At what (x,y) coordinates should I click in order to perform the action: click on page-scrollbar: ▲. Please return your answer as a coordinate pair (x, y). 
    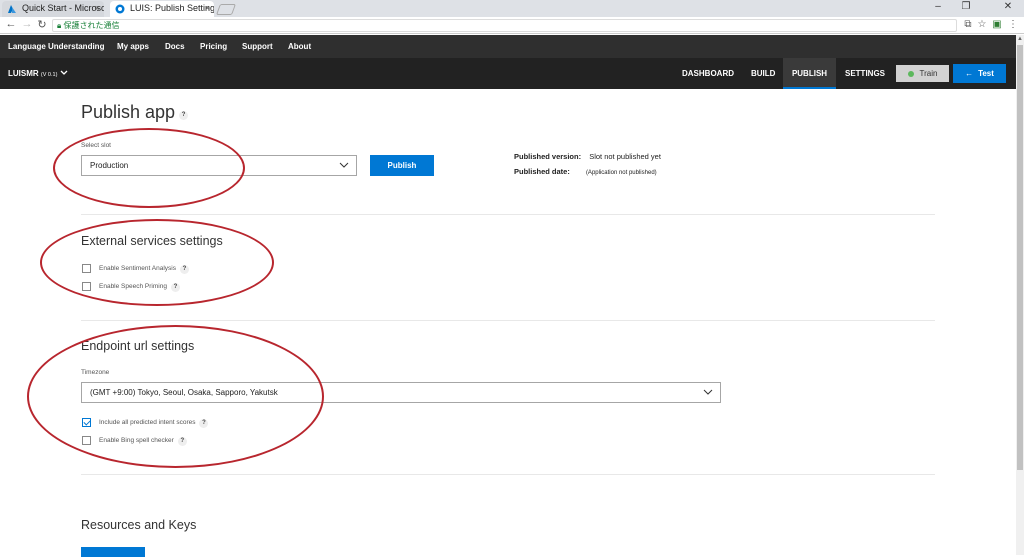
    Looking at the image, I should click on (1020, 295).